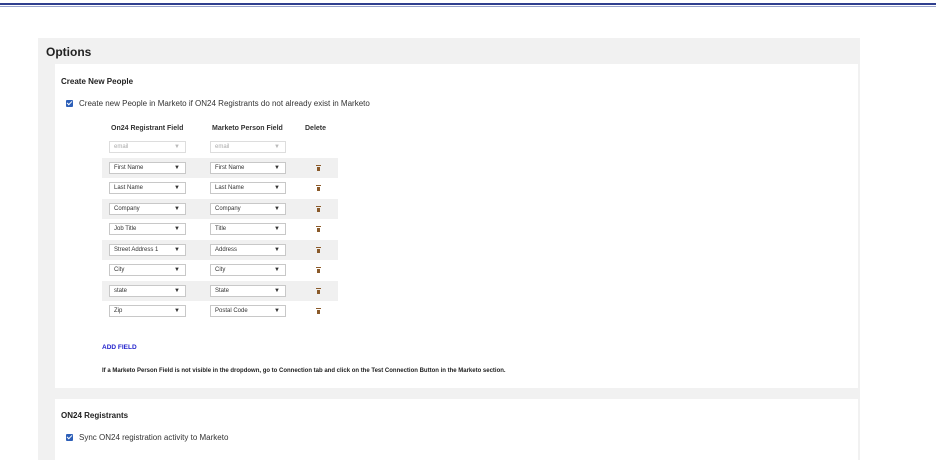 The width and height of the screenshot is (936, 460). I want to click on marketo-field-select: email ▼, so click(248, 147).